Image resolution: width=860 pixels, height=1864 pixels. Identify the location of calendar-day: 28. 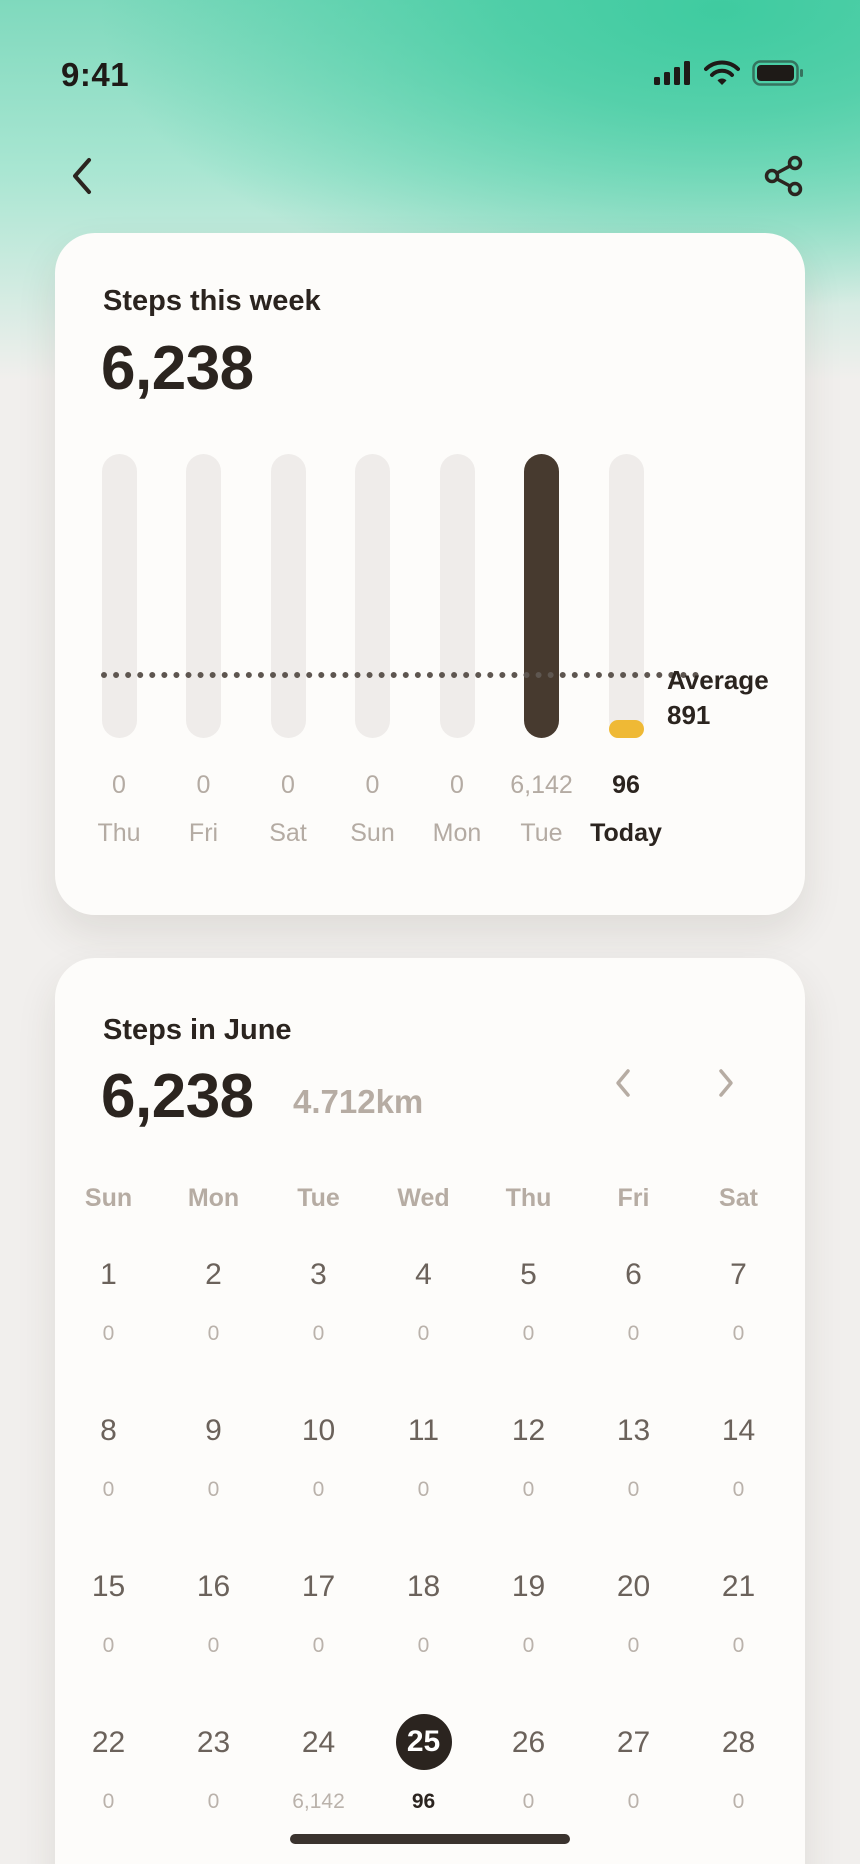
(738, 1743).